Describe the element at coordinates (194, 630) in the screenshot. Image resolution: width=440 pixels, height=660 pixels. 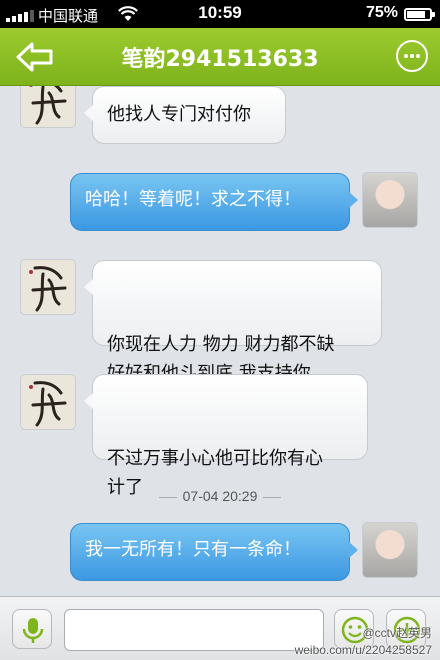
I see `message-input` at that location.